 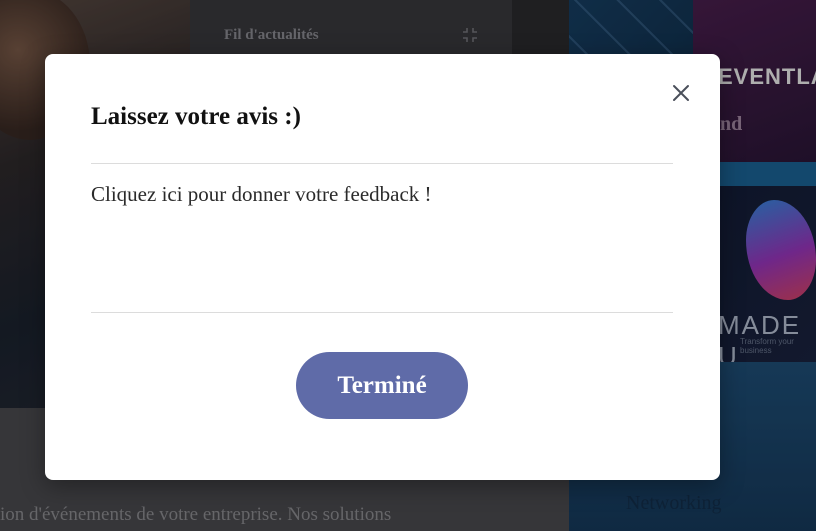 What do you see at coordinates (382, 312) in the screenshot?
I see `modal-divider-bottom` at bounding box center [382, 312].